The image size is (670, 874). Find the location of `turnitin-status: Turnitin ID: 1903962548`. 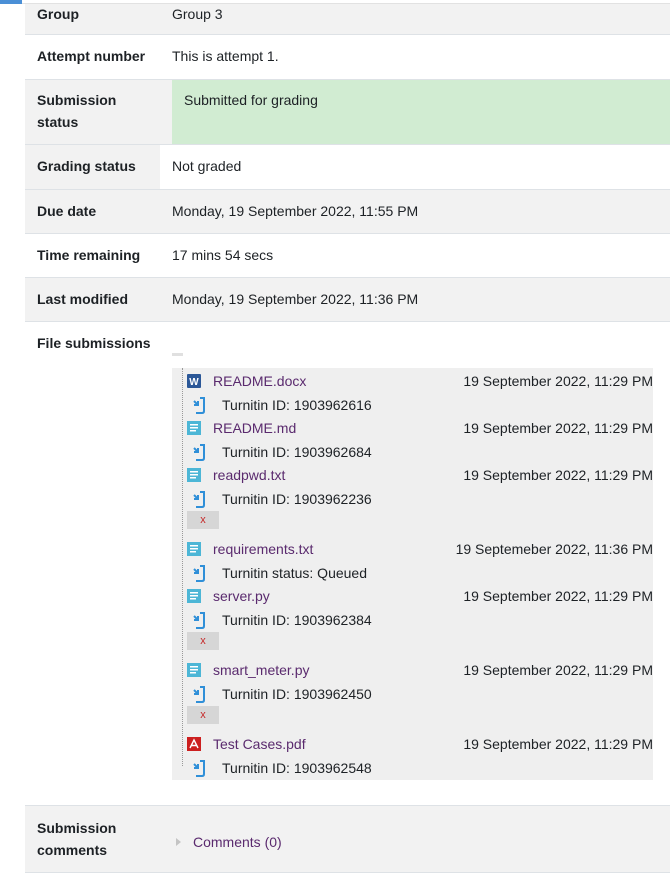

turnitin-status: Turnitin ID: 1903962548 is located at coordinates (297, 768).